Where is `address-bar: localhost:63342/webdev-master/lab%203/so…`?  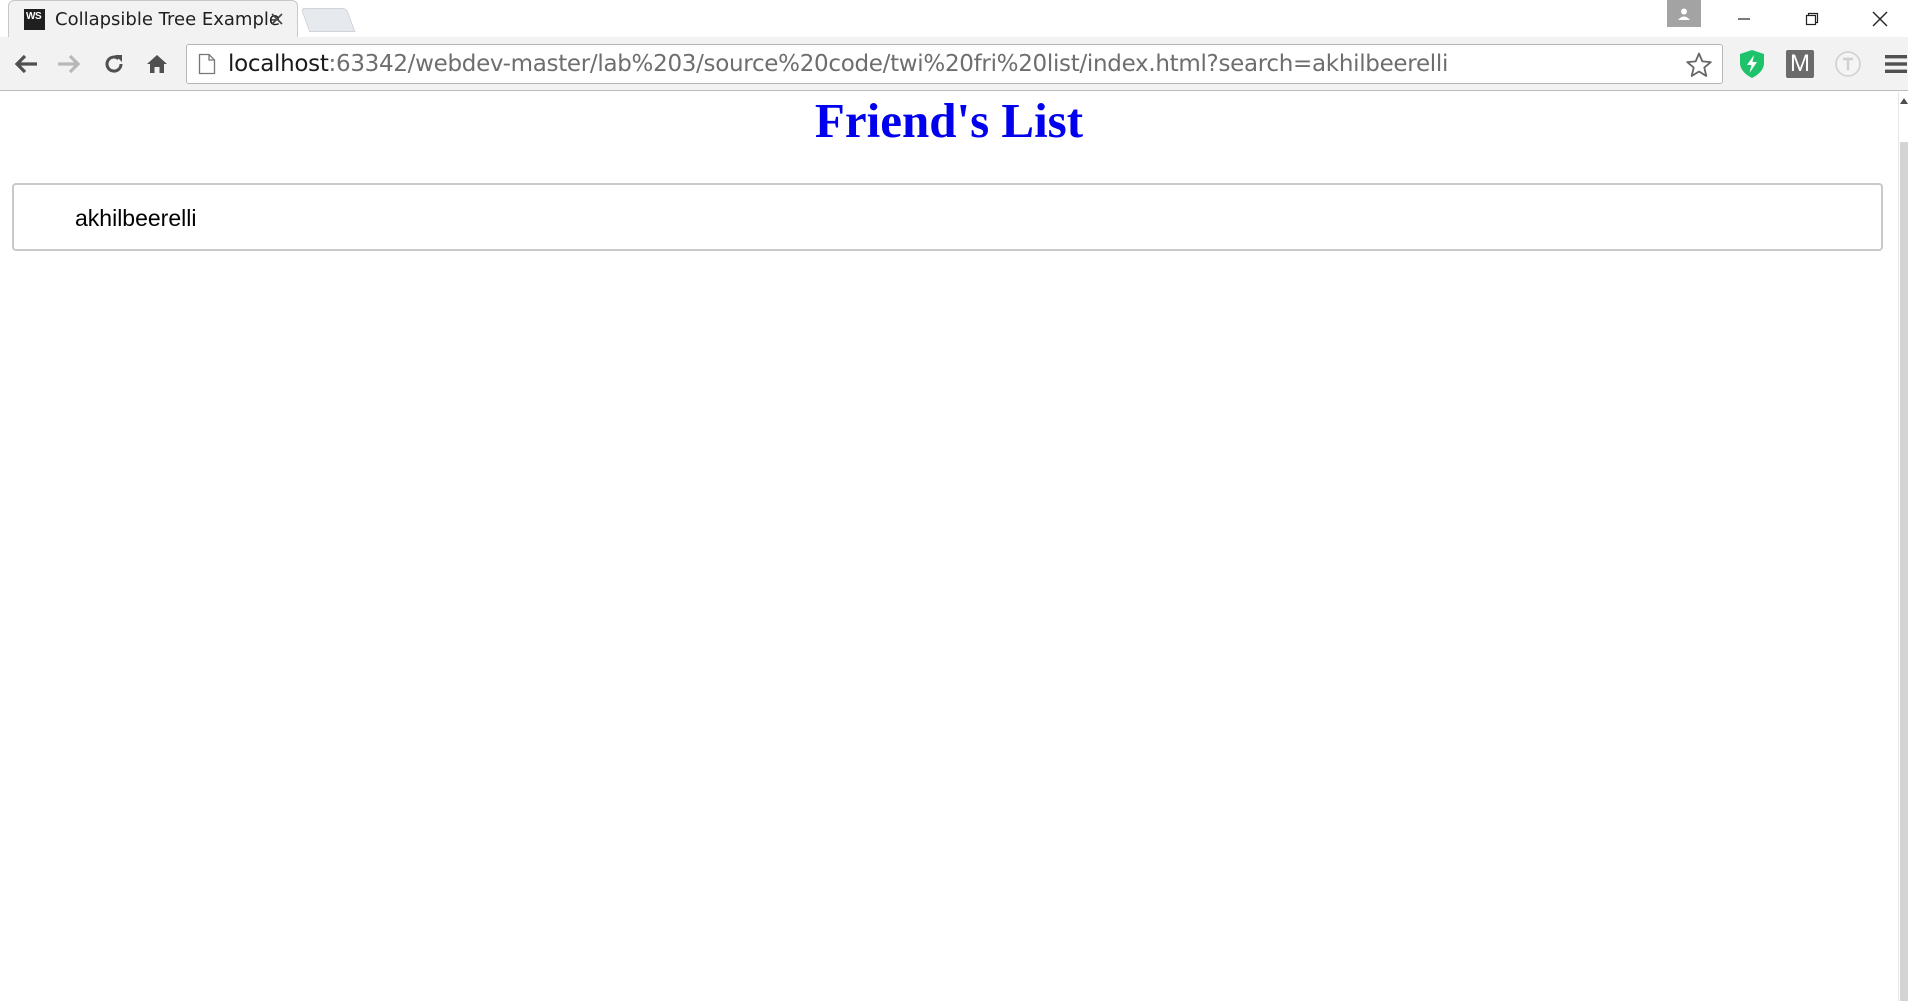 address-bar: localhost:63342/webdev-master/lab%203/so… is located at coordinates (954, 64).